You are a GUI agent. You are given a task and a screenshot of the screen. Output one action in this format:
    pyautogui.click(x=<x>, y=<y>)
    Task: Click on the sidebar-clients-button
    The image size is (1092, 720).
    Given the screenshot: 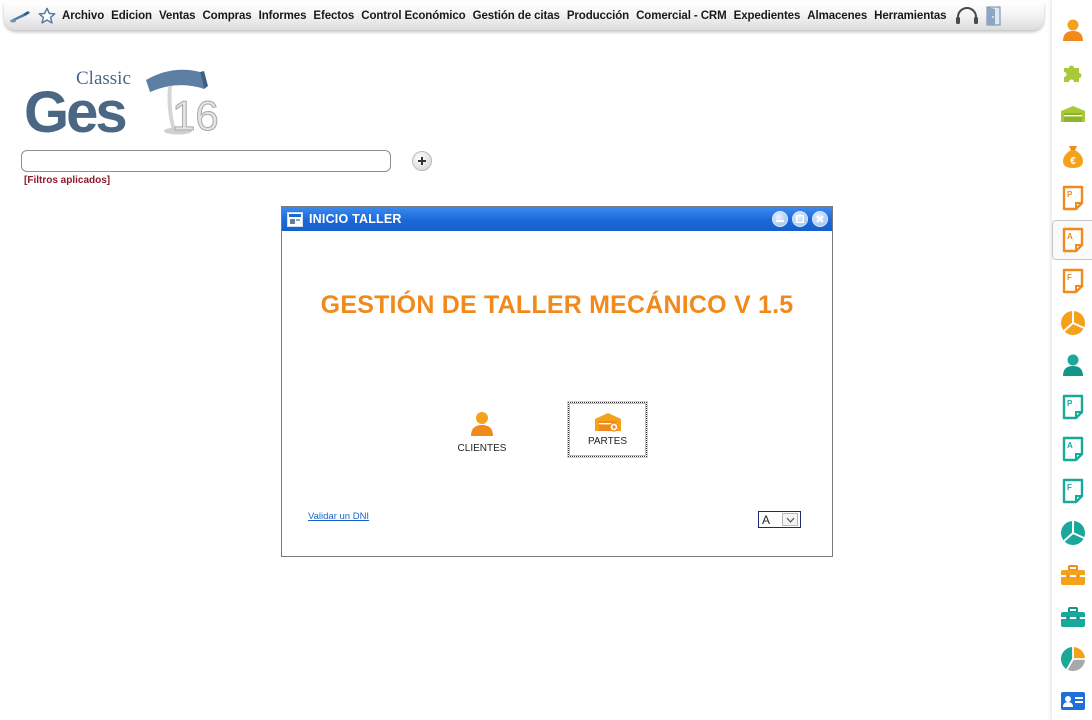 What is the action you would take?
    pyautogui.click(x=1072, y=30)
    